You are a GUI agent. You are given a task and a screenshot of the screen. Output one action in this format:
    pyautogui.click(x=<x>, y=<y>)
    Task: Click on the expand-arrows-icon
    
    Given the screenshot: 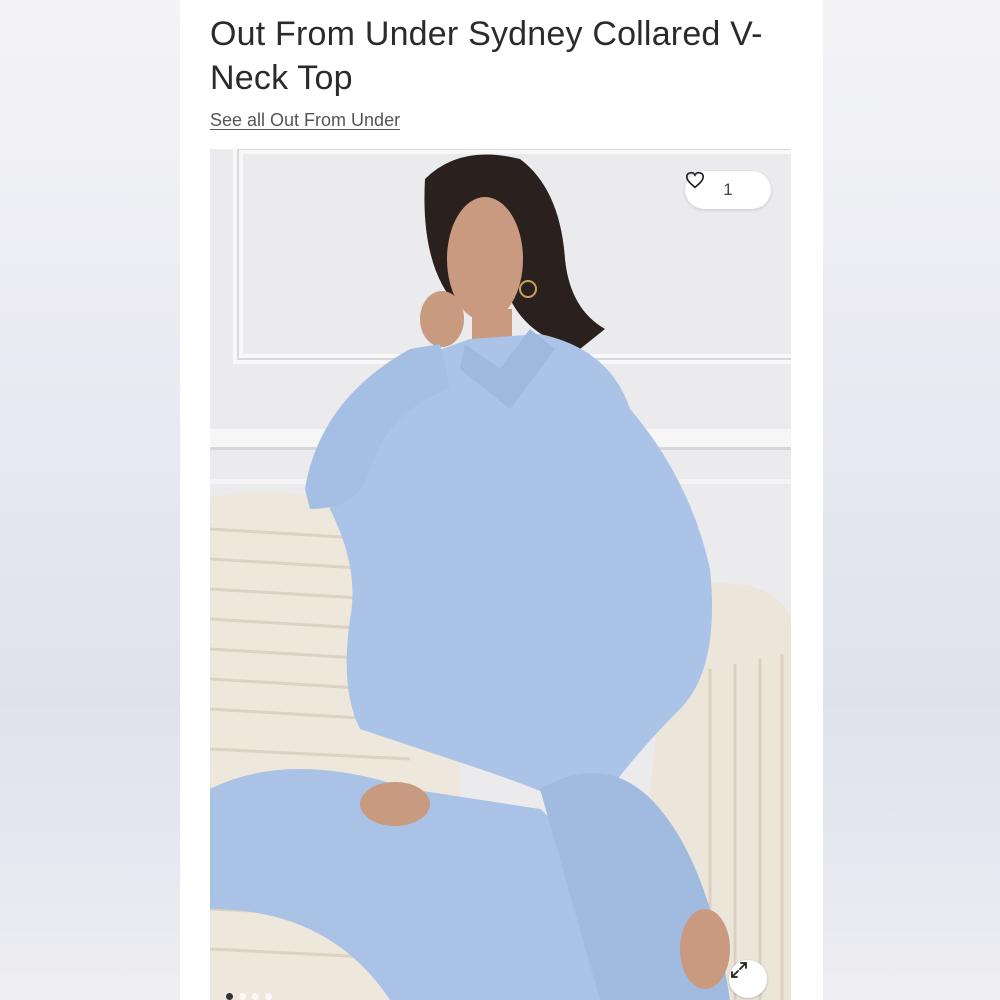 What is the action you would take?
    pyautogui.click(x=739, y=970)
    